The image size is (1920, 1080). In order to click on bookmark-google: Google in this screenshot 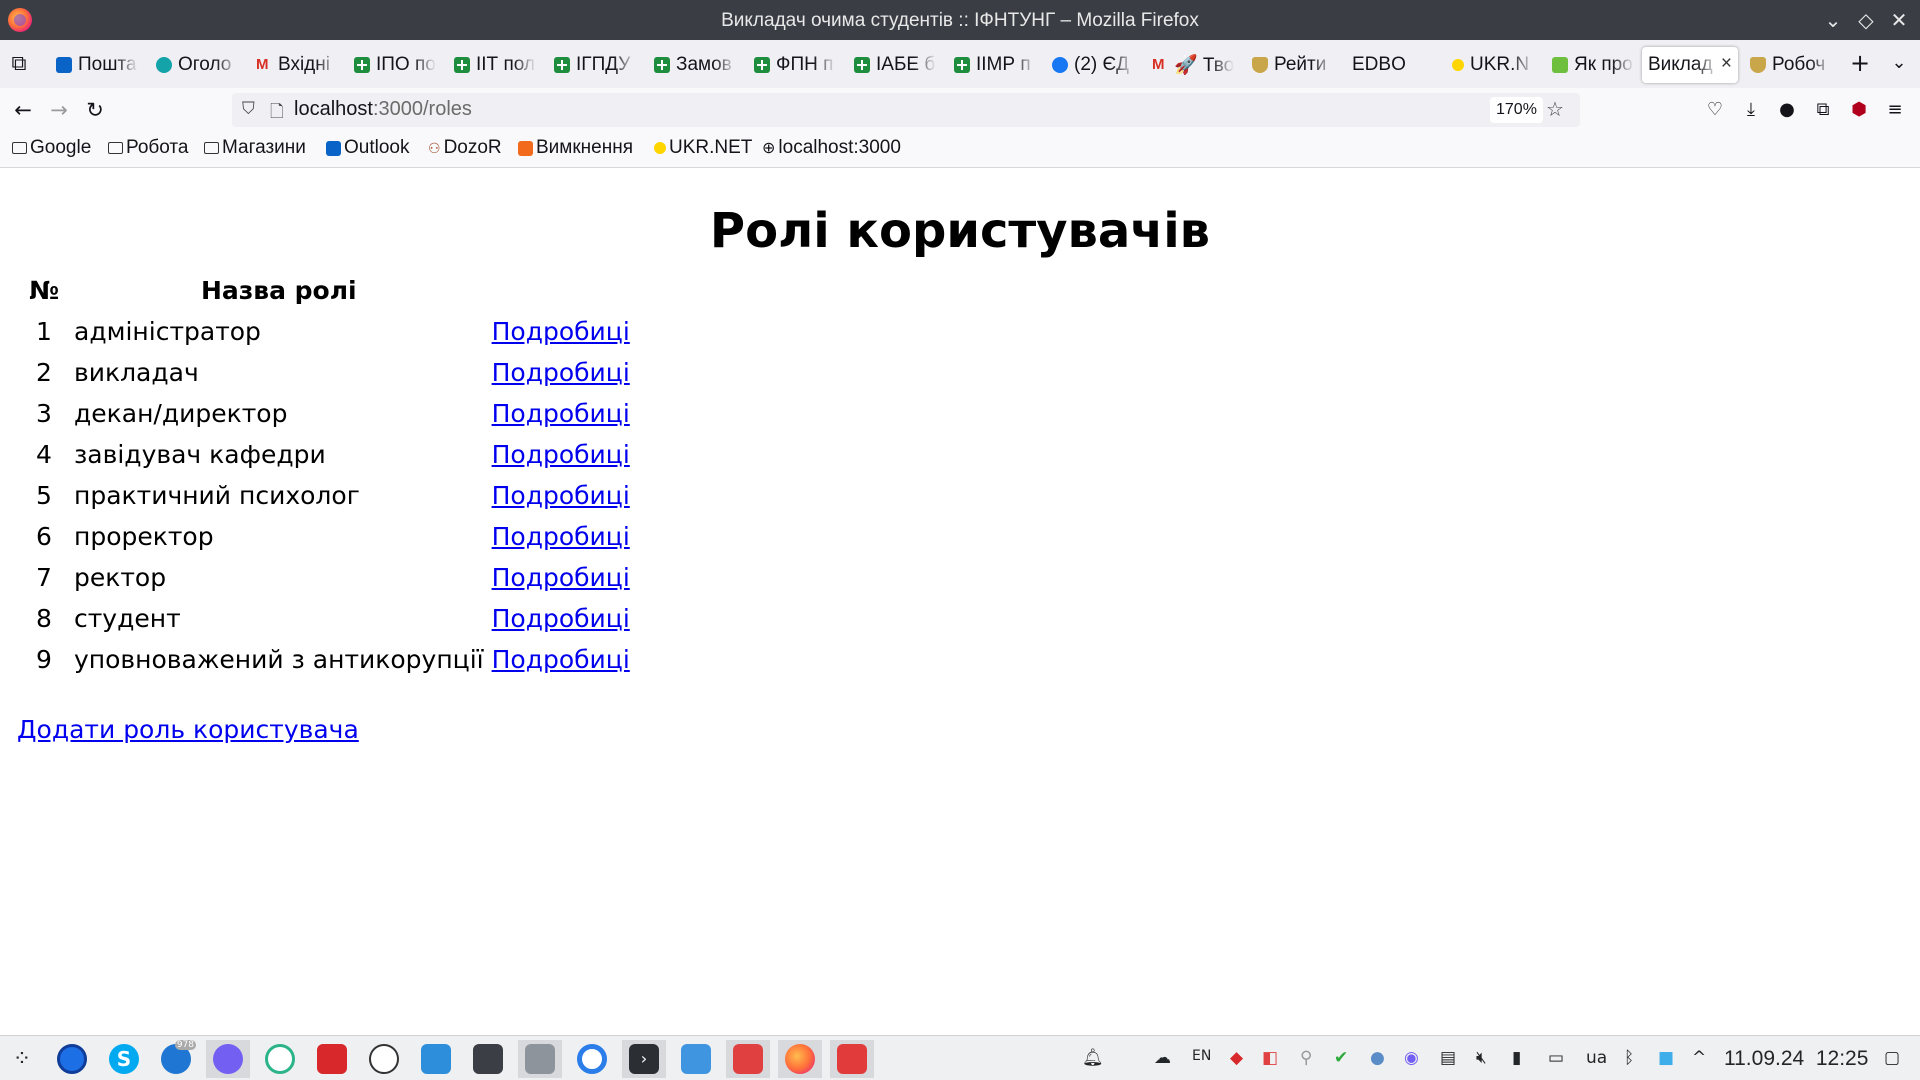, I will do `click(51, 148)`.